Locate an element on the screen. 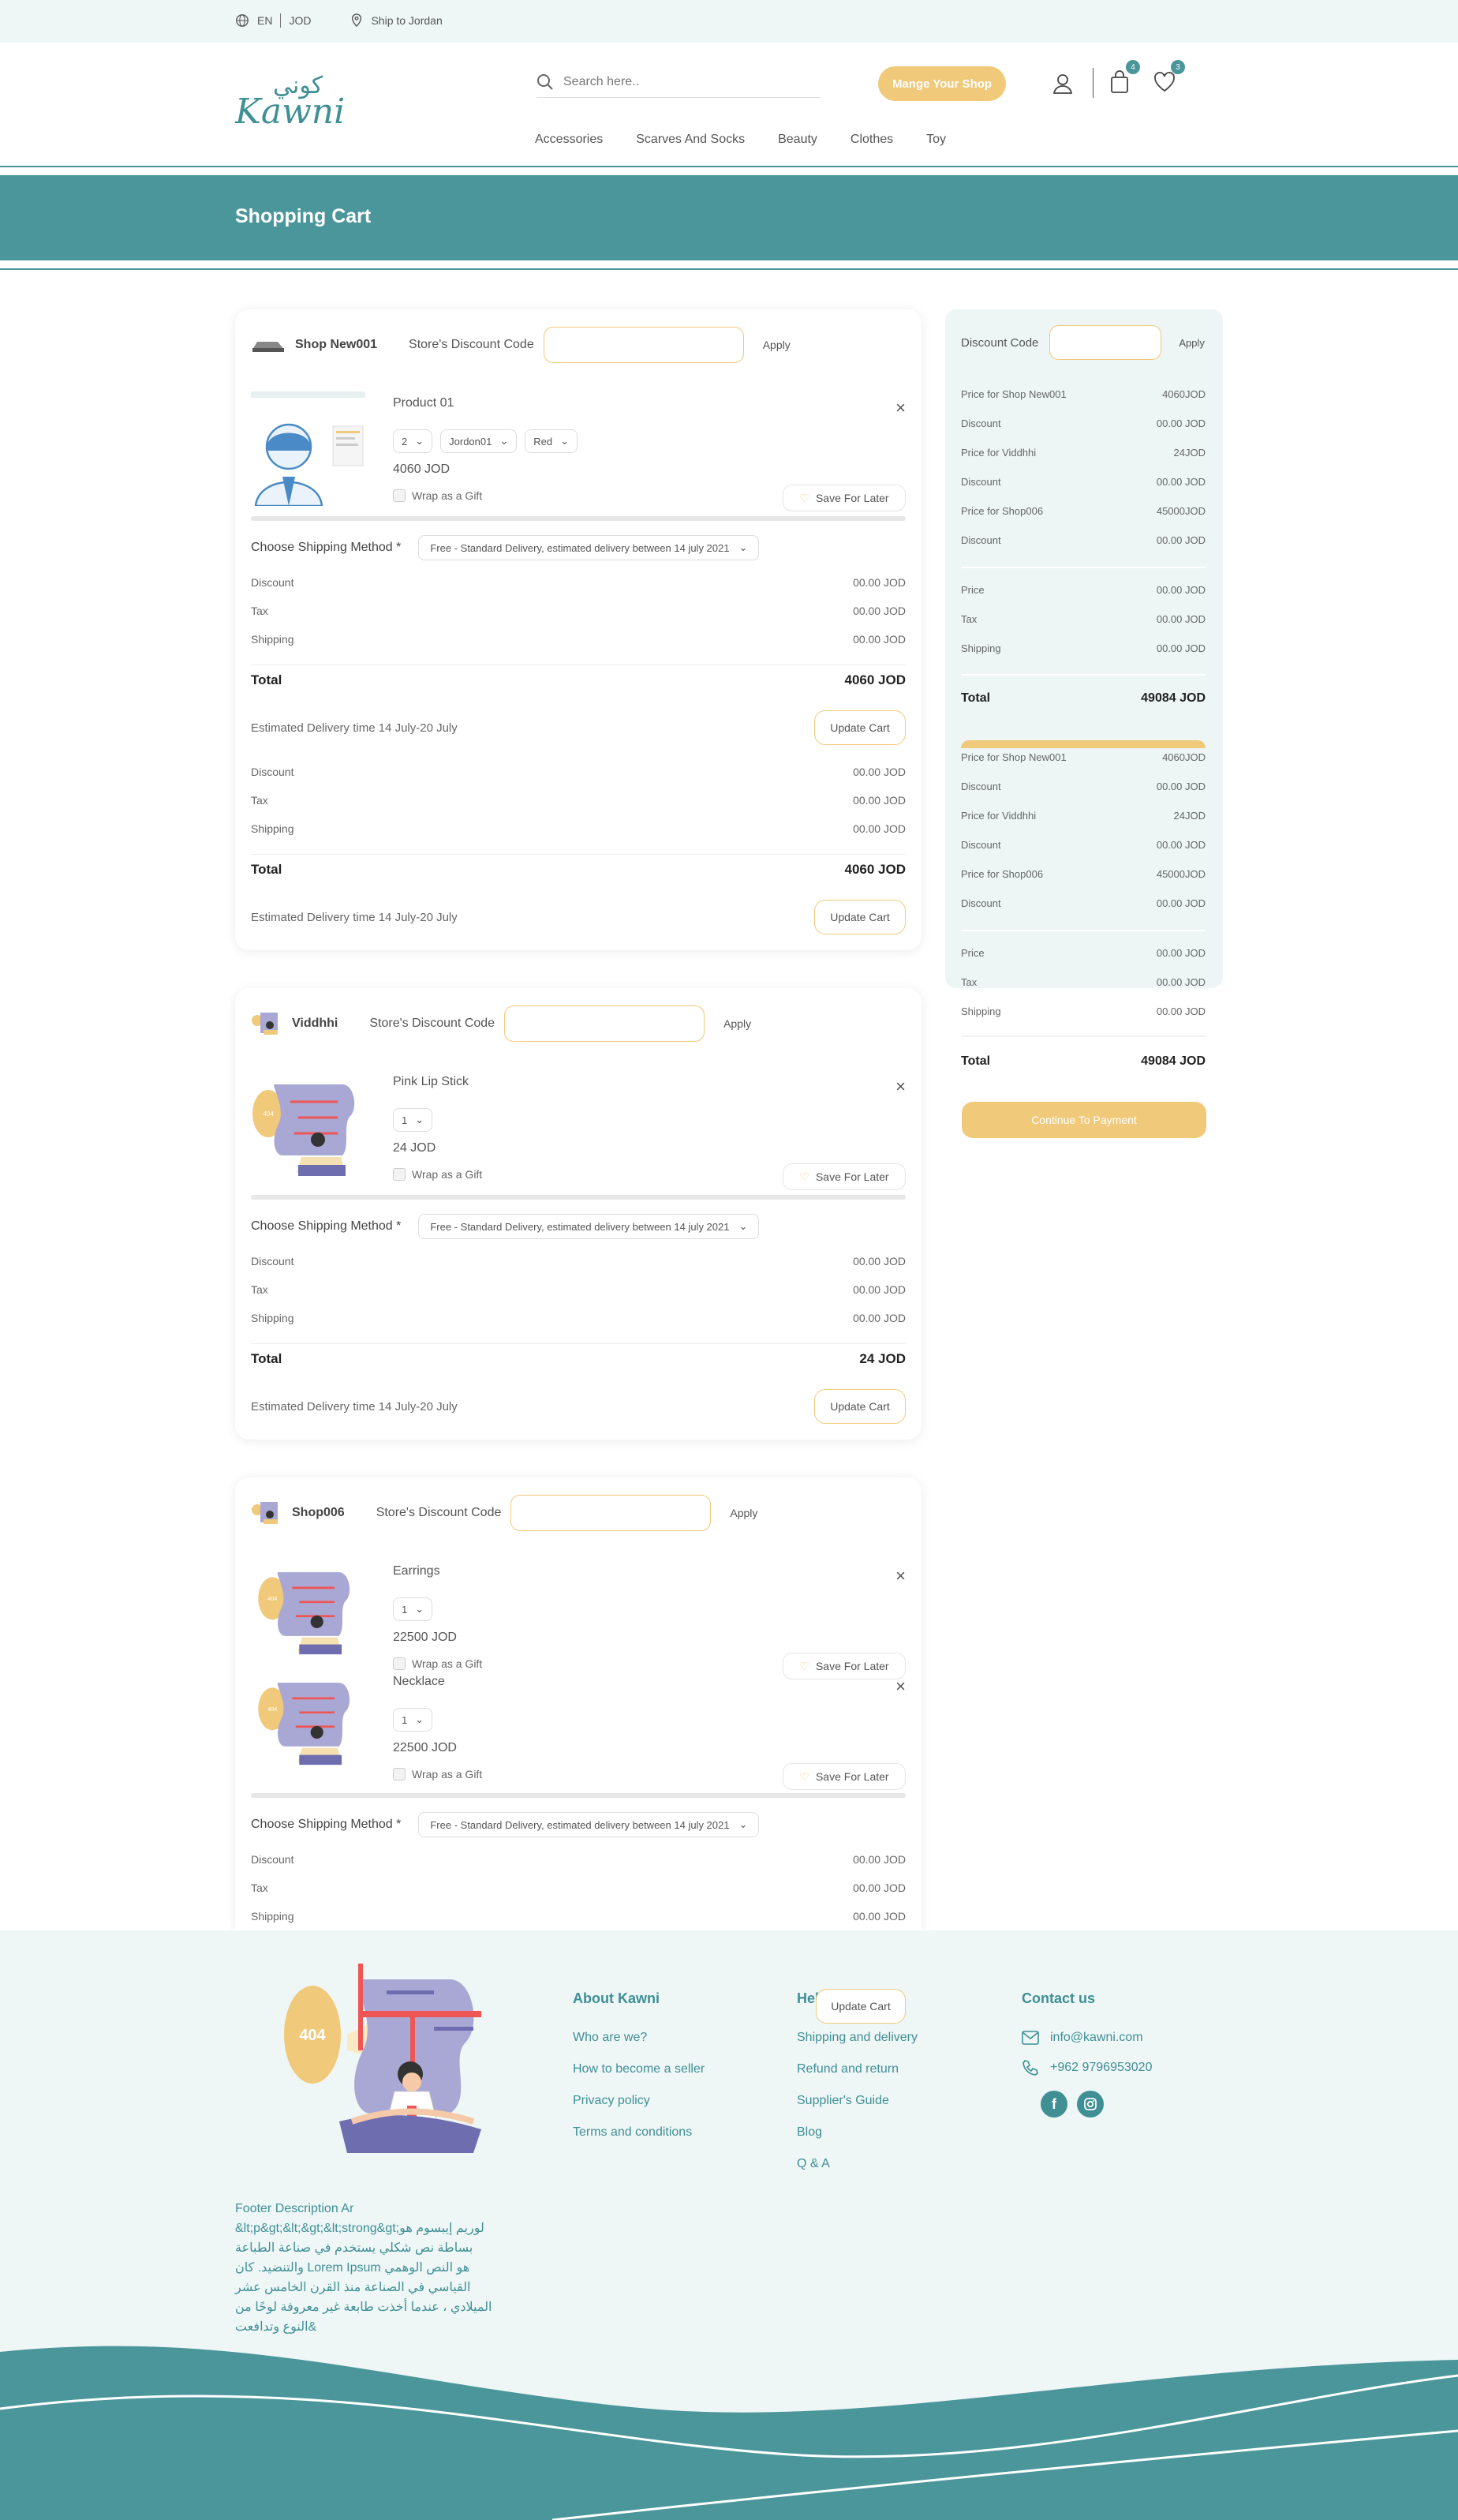 The image size is (1458, 2520). contact-phone: +962 9796953020 is located at coordinates (1087, 2067).